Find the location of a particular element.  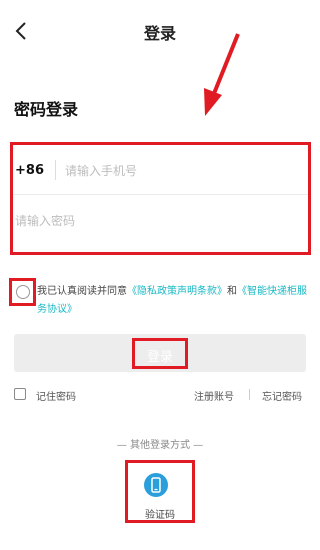

country-code: +86 is located at coordinates (29, 170).